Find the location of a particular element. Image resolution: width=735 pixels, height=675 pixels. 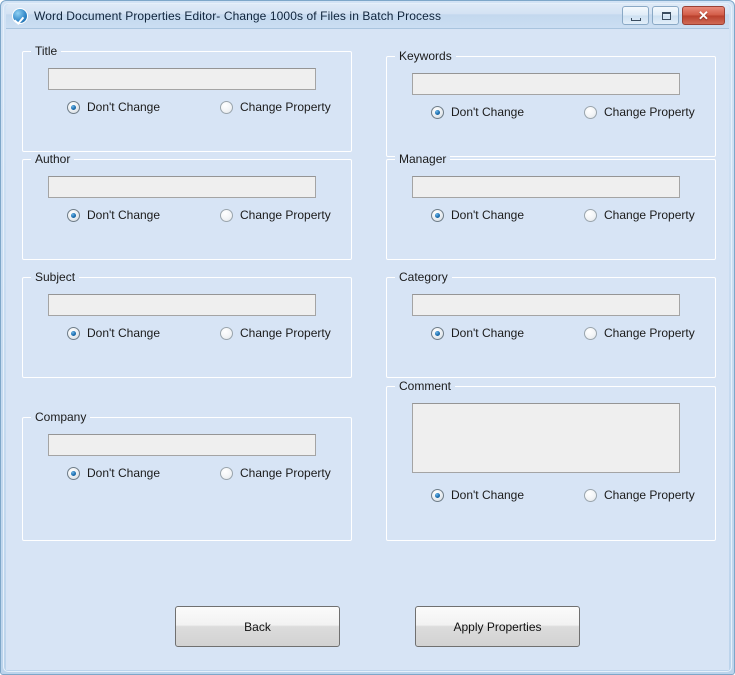

group-comment: Comment Don't Change Change Property is located at coordinates (551, 460).